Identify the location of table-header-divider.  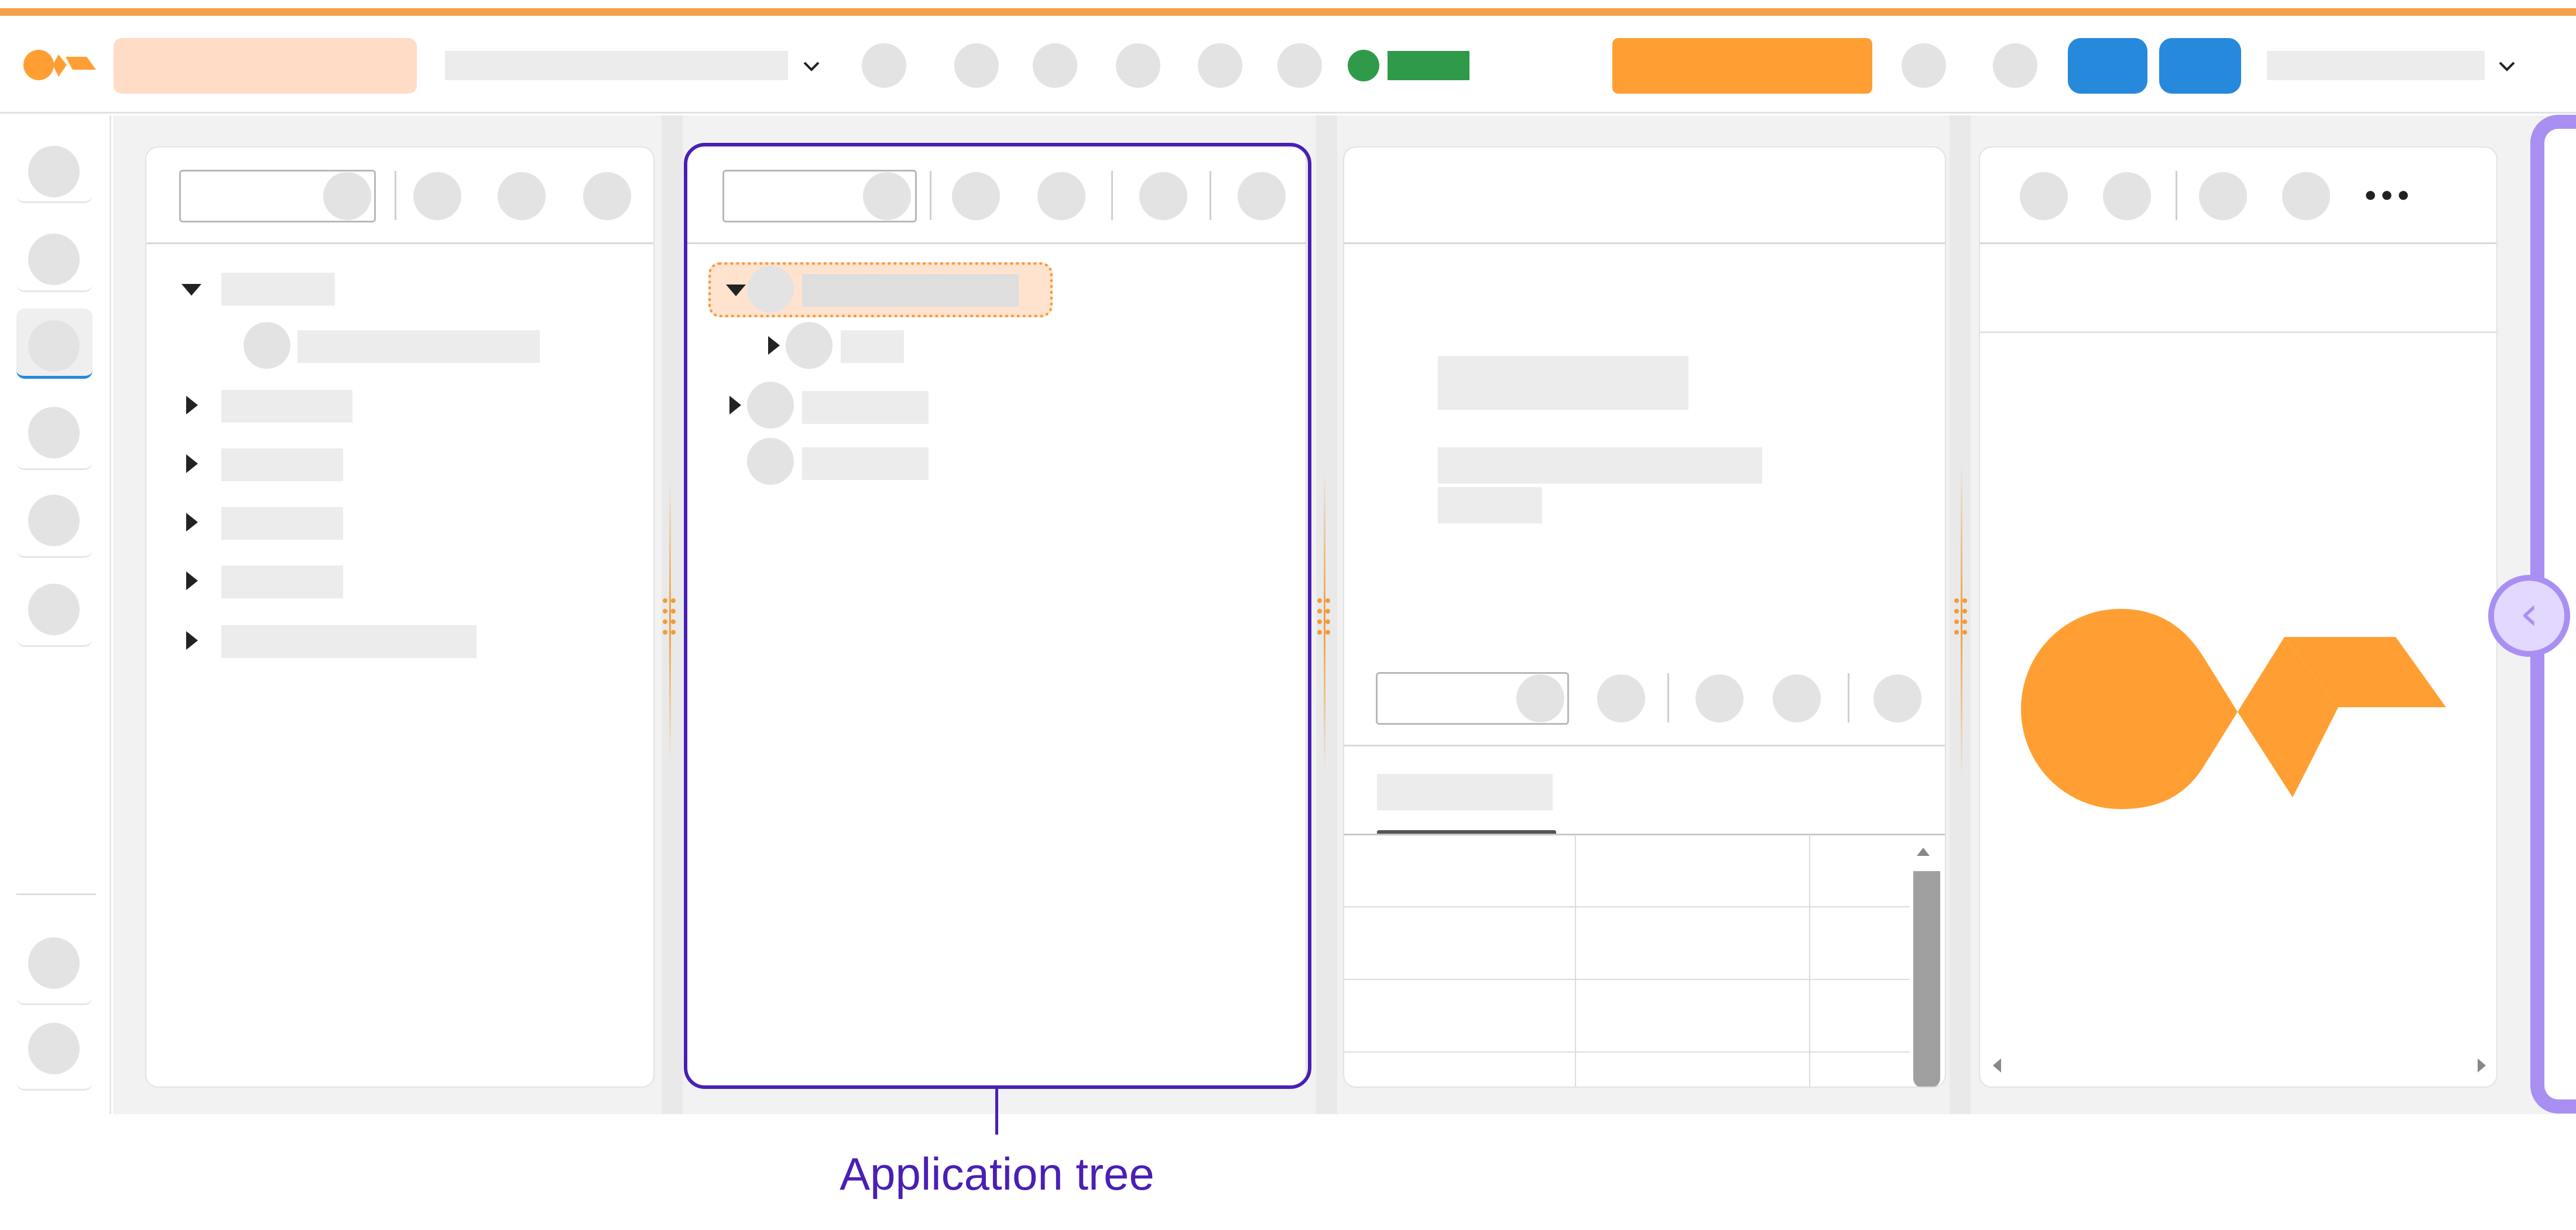
(1644, 834).